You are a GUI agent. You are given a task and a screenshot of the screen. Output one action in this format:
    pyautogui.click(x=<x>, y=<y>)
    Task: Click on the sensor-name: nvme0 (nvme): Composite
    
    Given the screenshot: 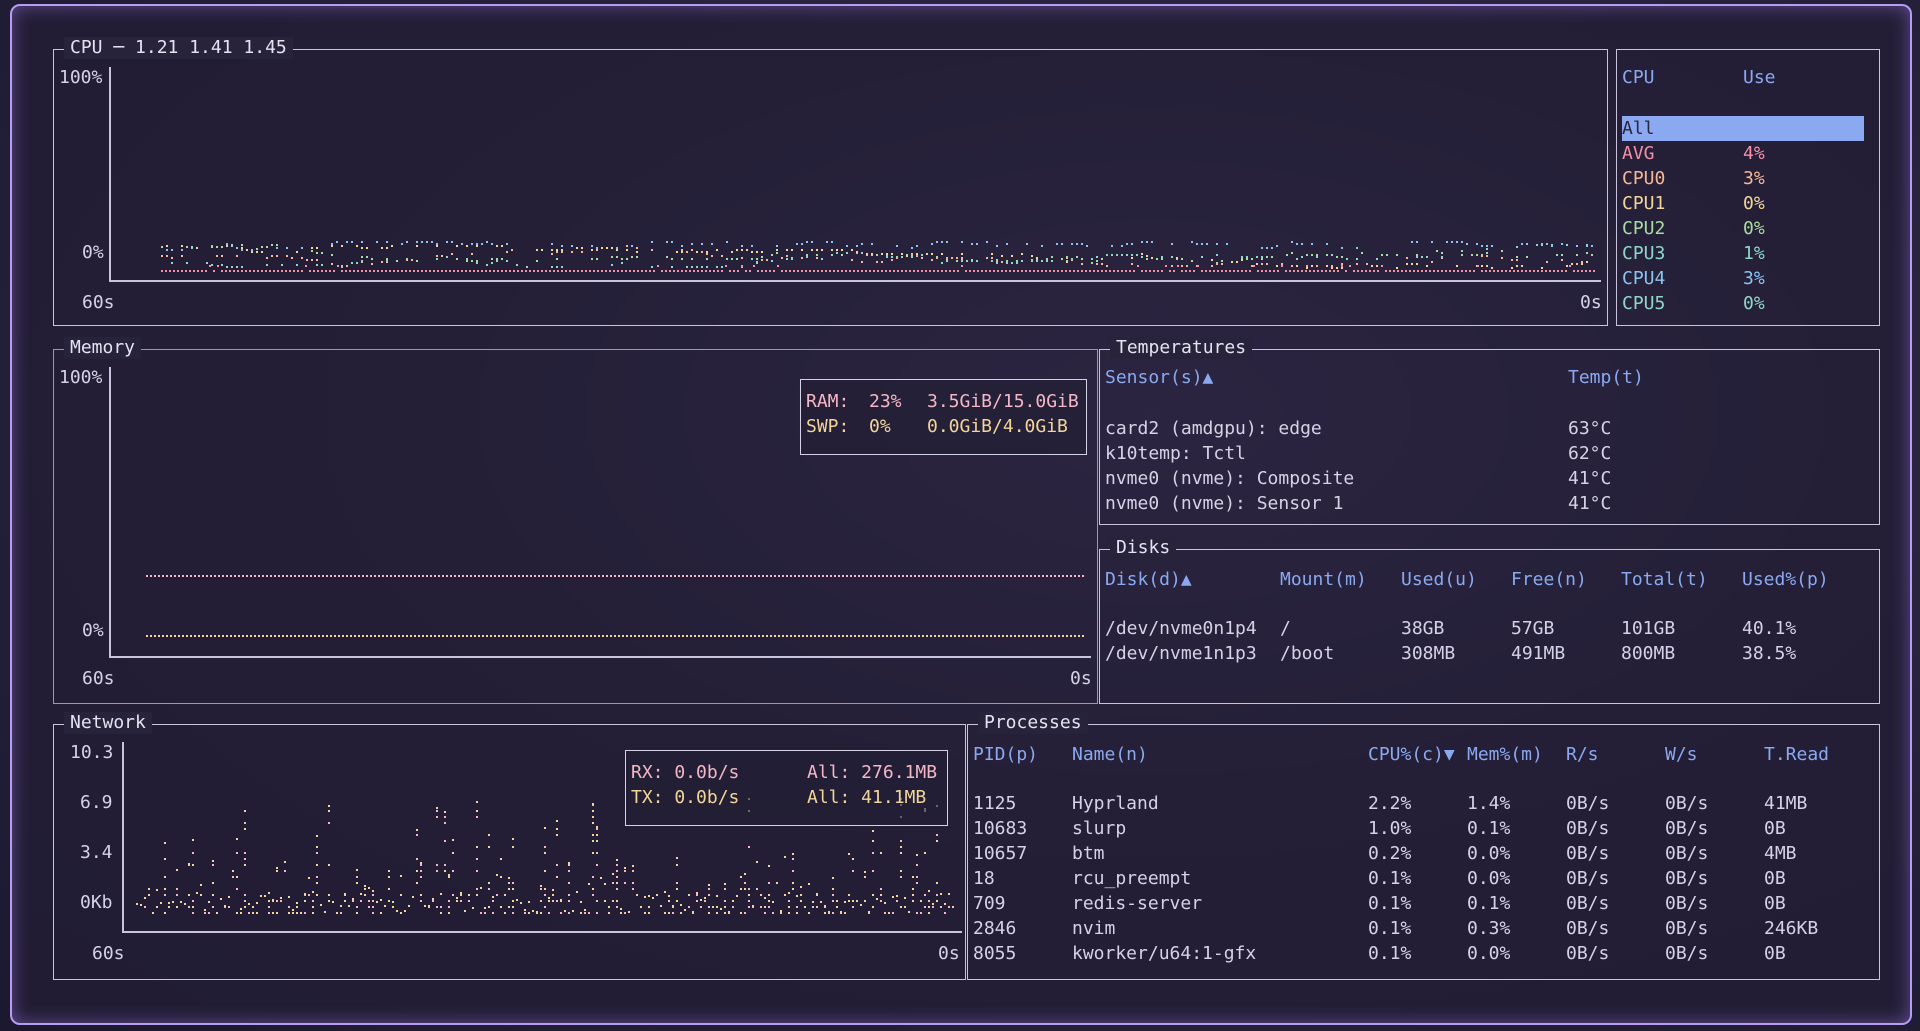 What is the action you would take?
    pyautogui.click(x=1230, y=478)
    